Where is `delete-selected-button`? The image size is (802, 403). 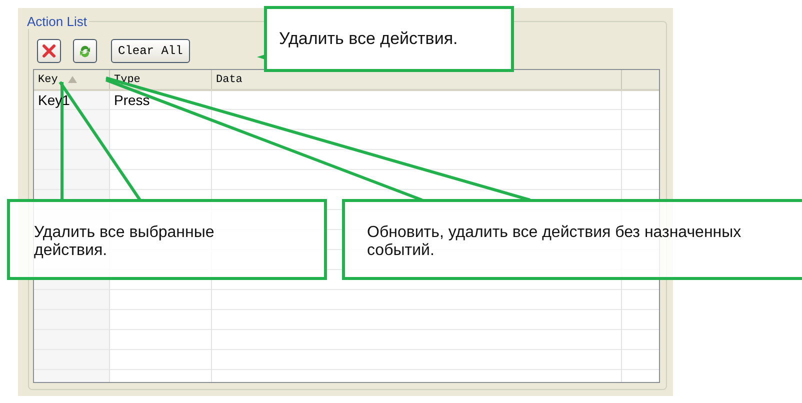 delete-selected-button is located at coordinates (49, 51).